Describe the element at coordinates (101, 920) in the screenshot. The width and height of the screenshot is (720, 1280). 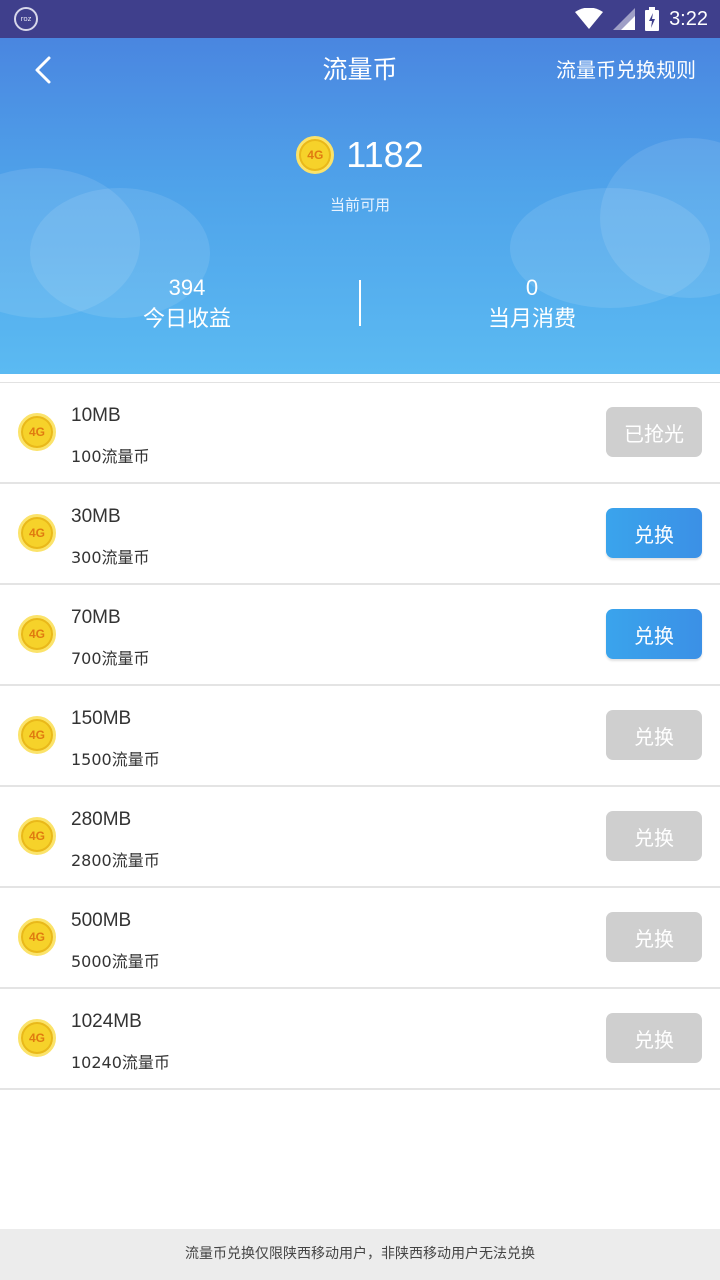
I see `item-size: 500MB` at that location.